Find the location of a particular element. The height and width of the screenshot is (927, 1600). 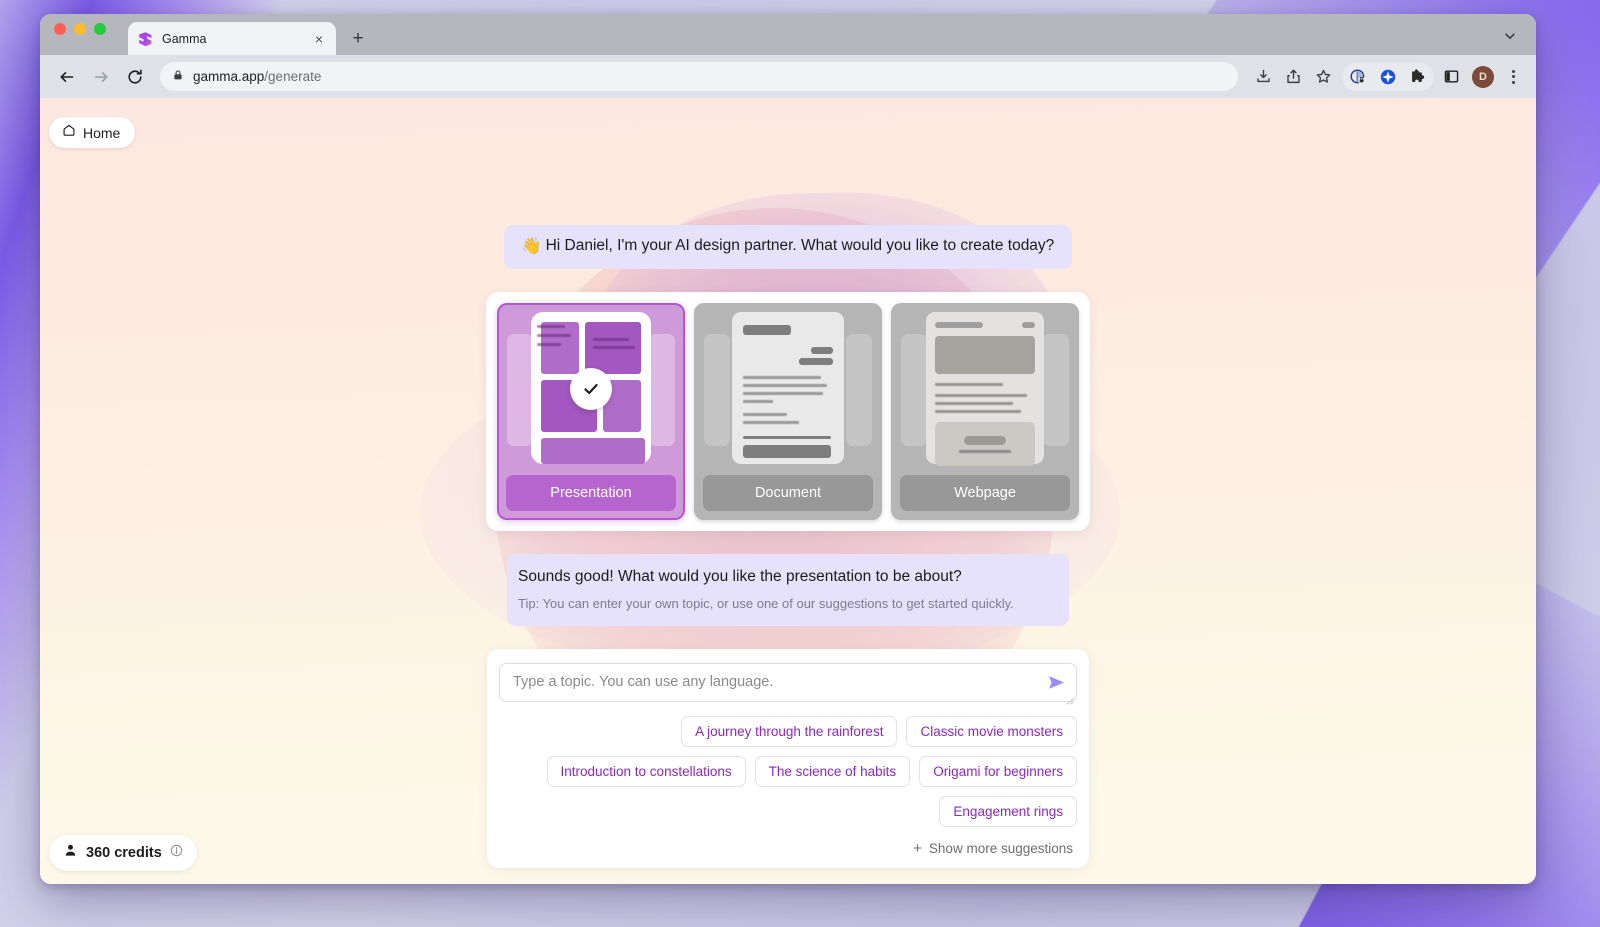

new-tab-button: + is located at coordinates (358, 38).